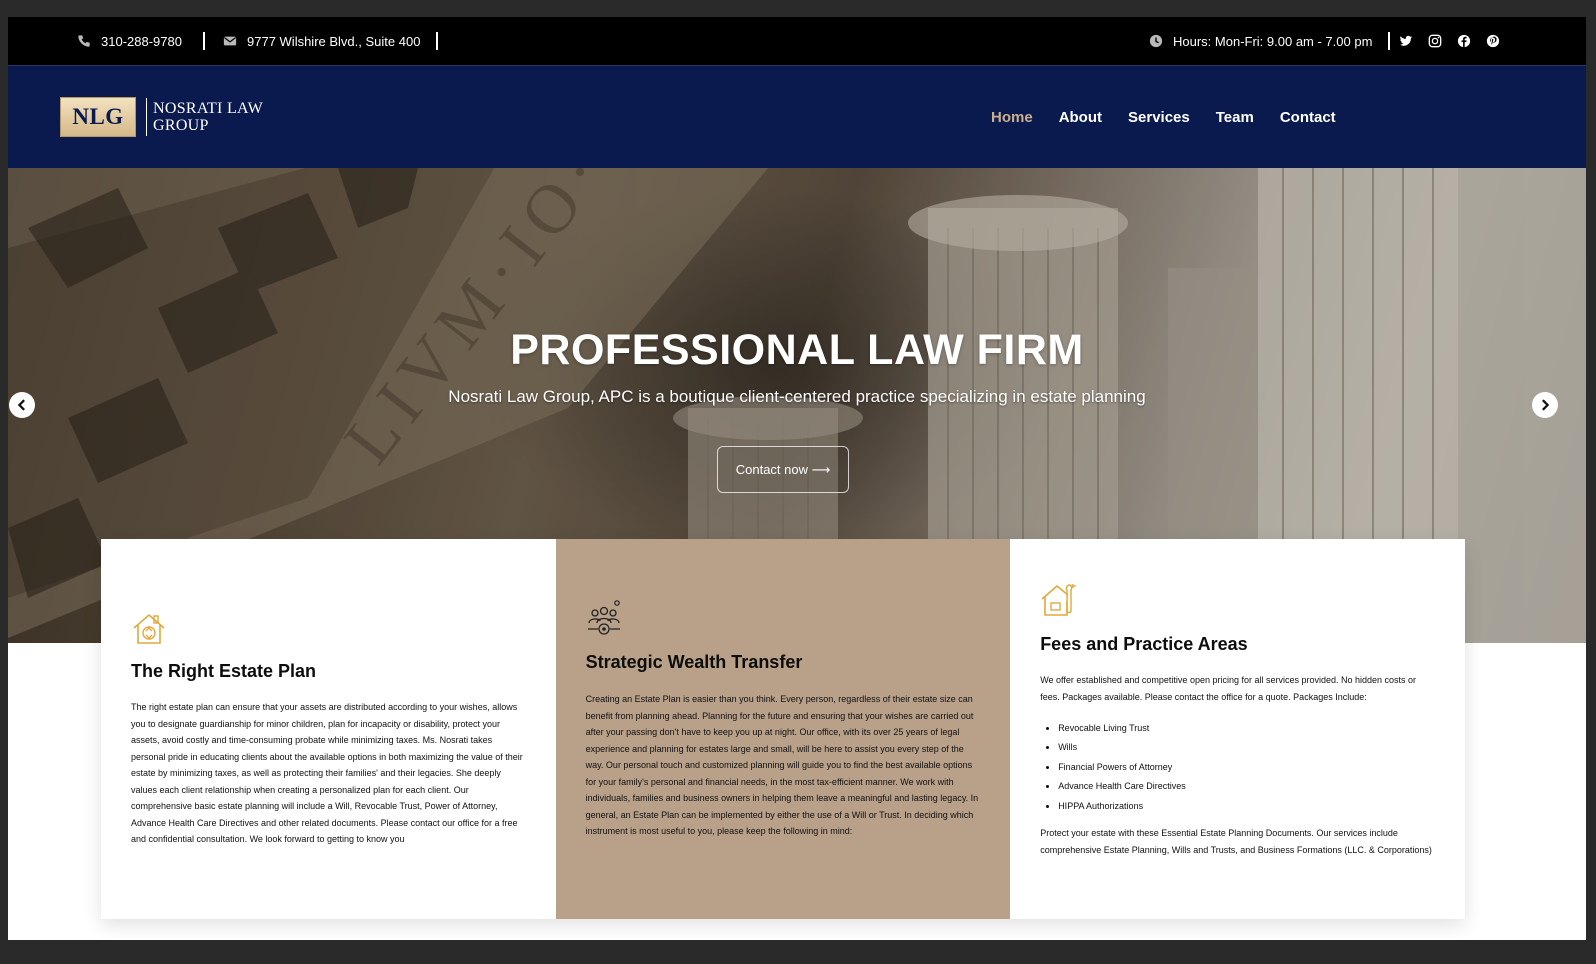  Describe the element at coordinates (1406, 41) in the screenshot. I see `twitter-icon` at that location.